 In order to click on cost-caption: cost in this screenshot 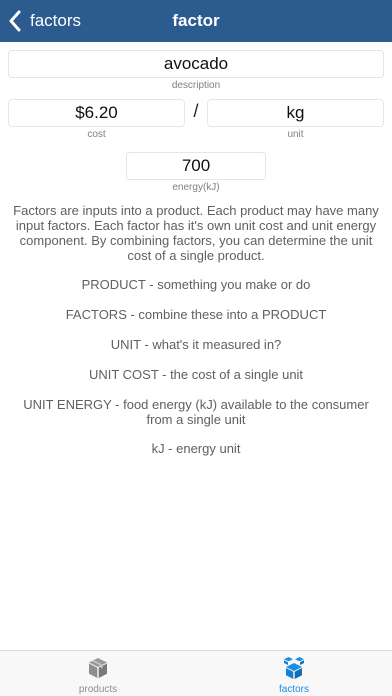, I will do `click(96, 134)`.